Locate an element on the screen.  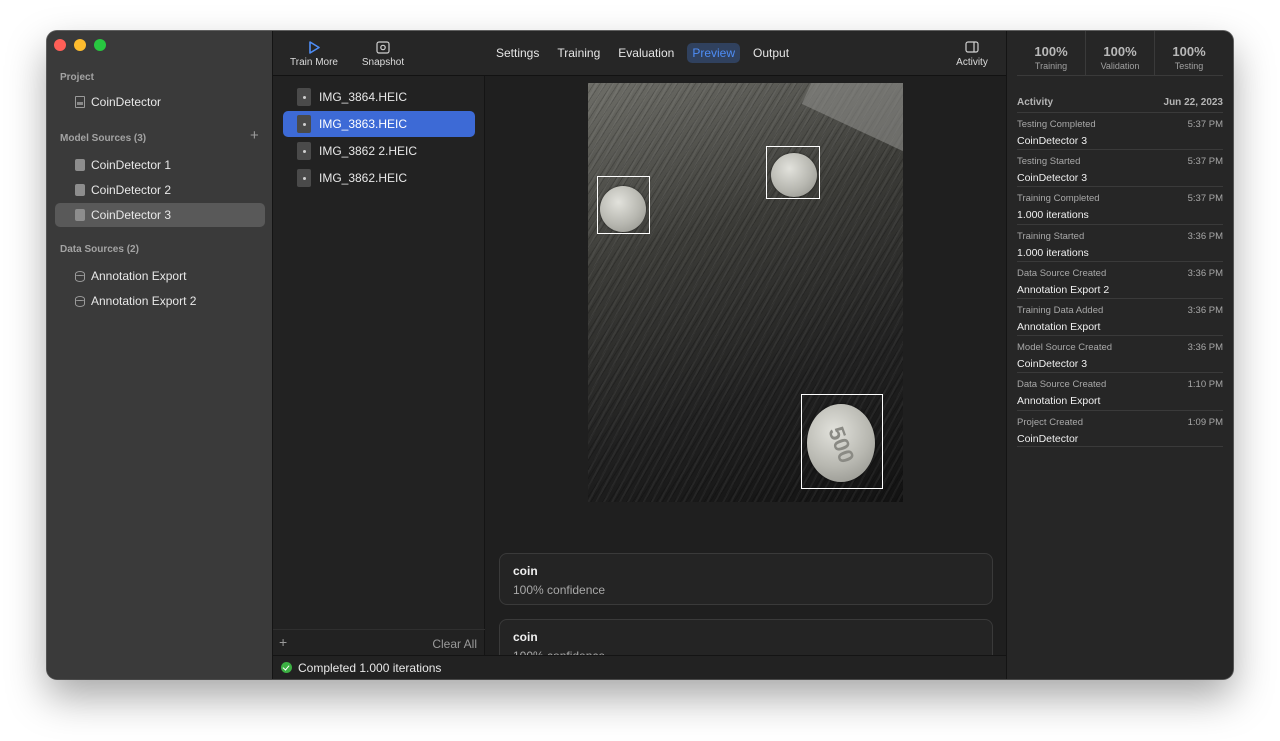
add-model-source-button: + is located at coordinates (254, 135).